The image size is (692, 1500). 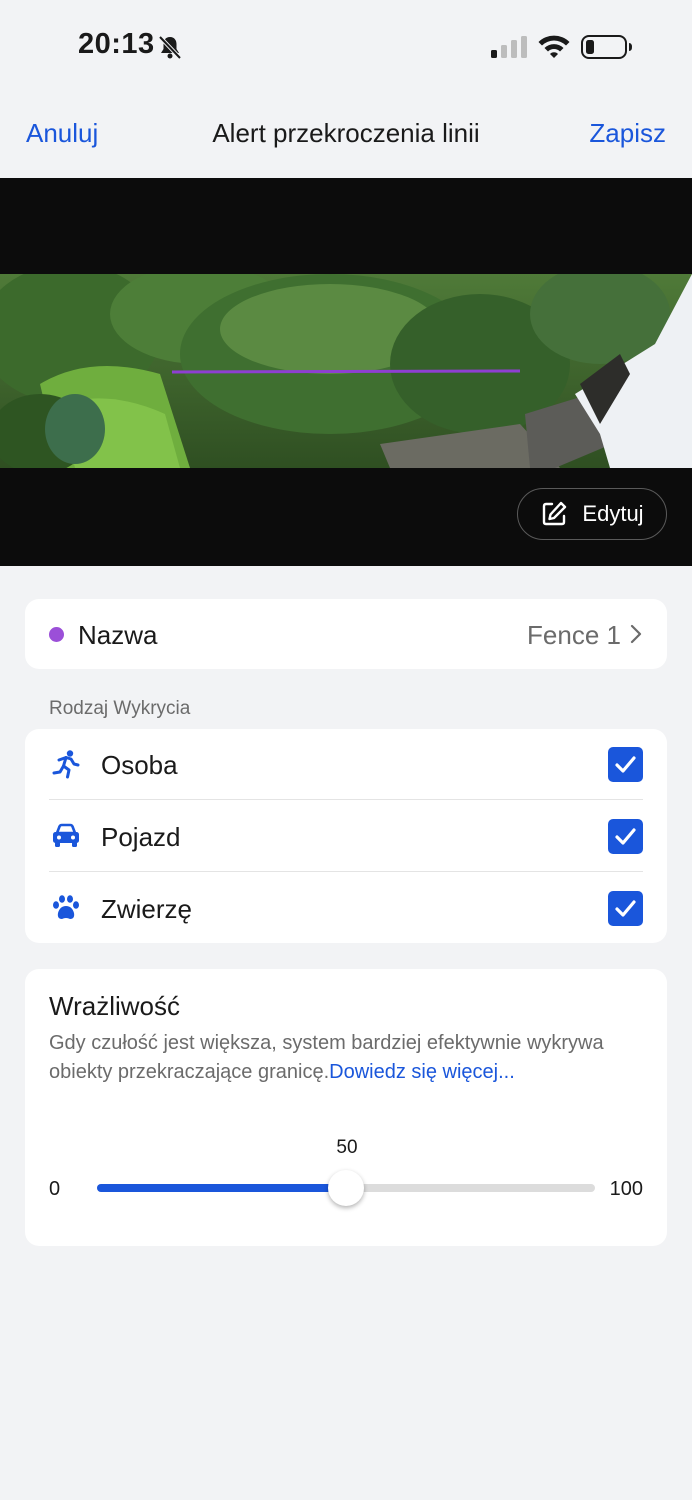 What do you see at coordinates (626, 1189) in the screenshot?
I see `slider-max-label: 100` at bounding box center [626, 1189].